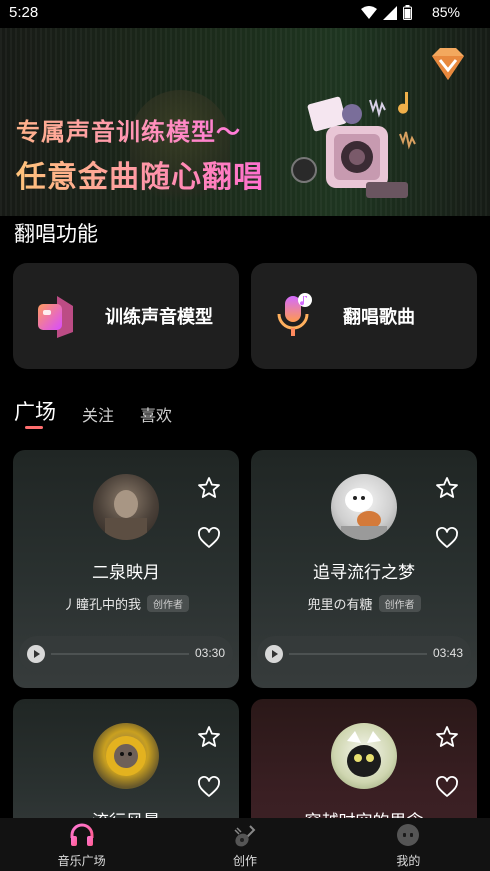 This screenshot has height=871, width=490. I want to click on author-row: 兜里の有糖 创作者, so click(364, 603).